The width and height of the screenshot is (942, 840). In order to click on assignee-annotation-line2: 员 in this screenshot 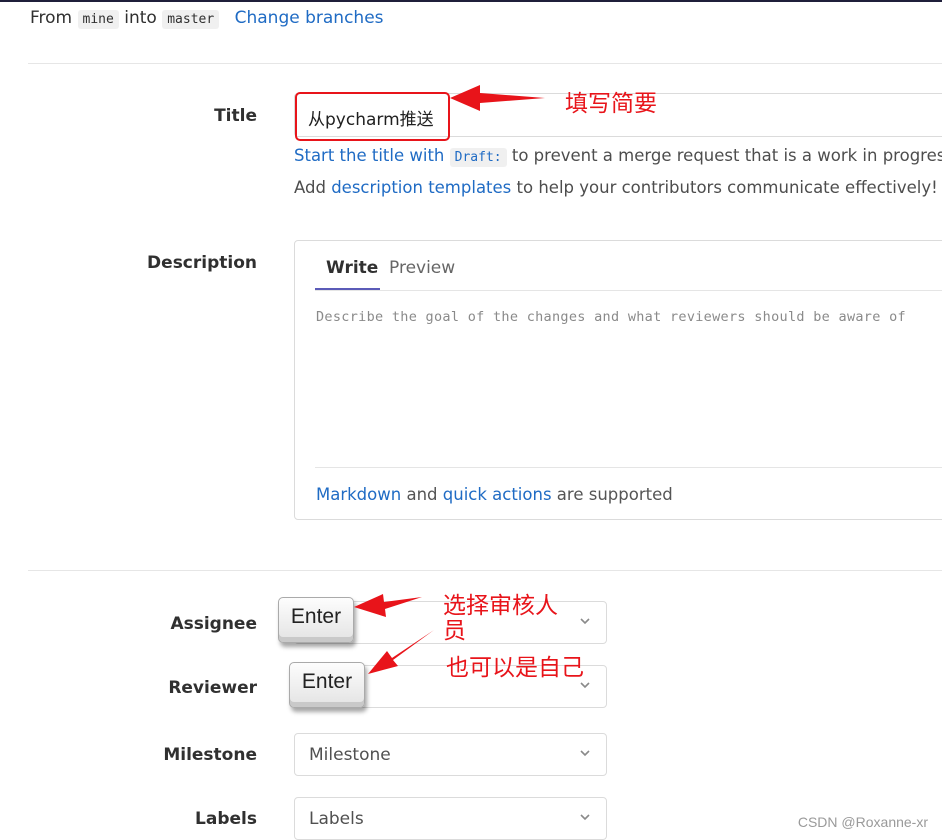, I will do `click(454, 631)`.